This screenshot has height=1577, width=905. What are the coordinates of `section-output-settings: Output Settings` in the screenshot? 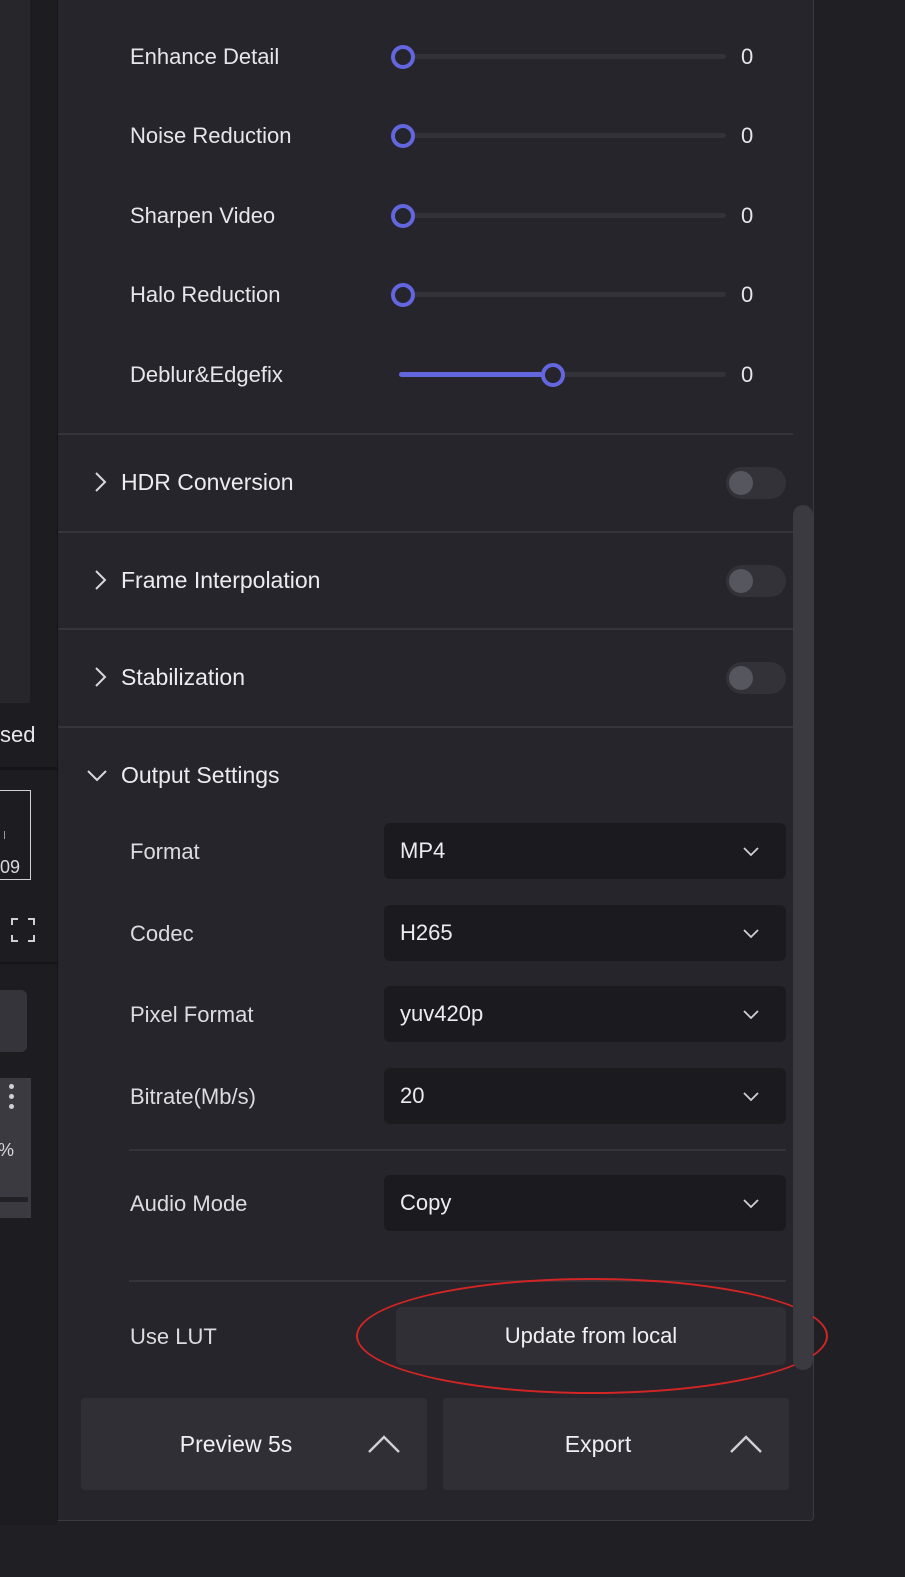 It's located at (425, 776).